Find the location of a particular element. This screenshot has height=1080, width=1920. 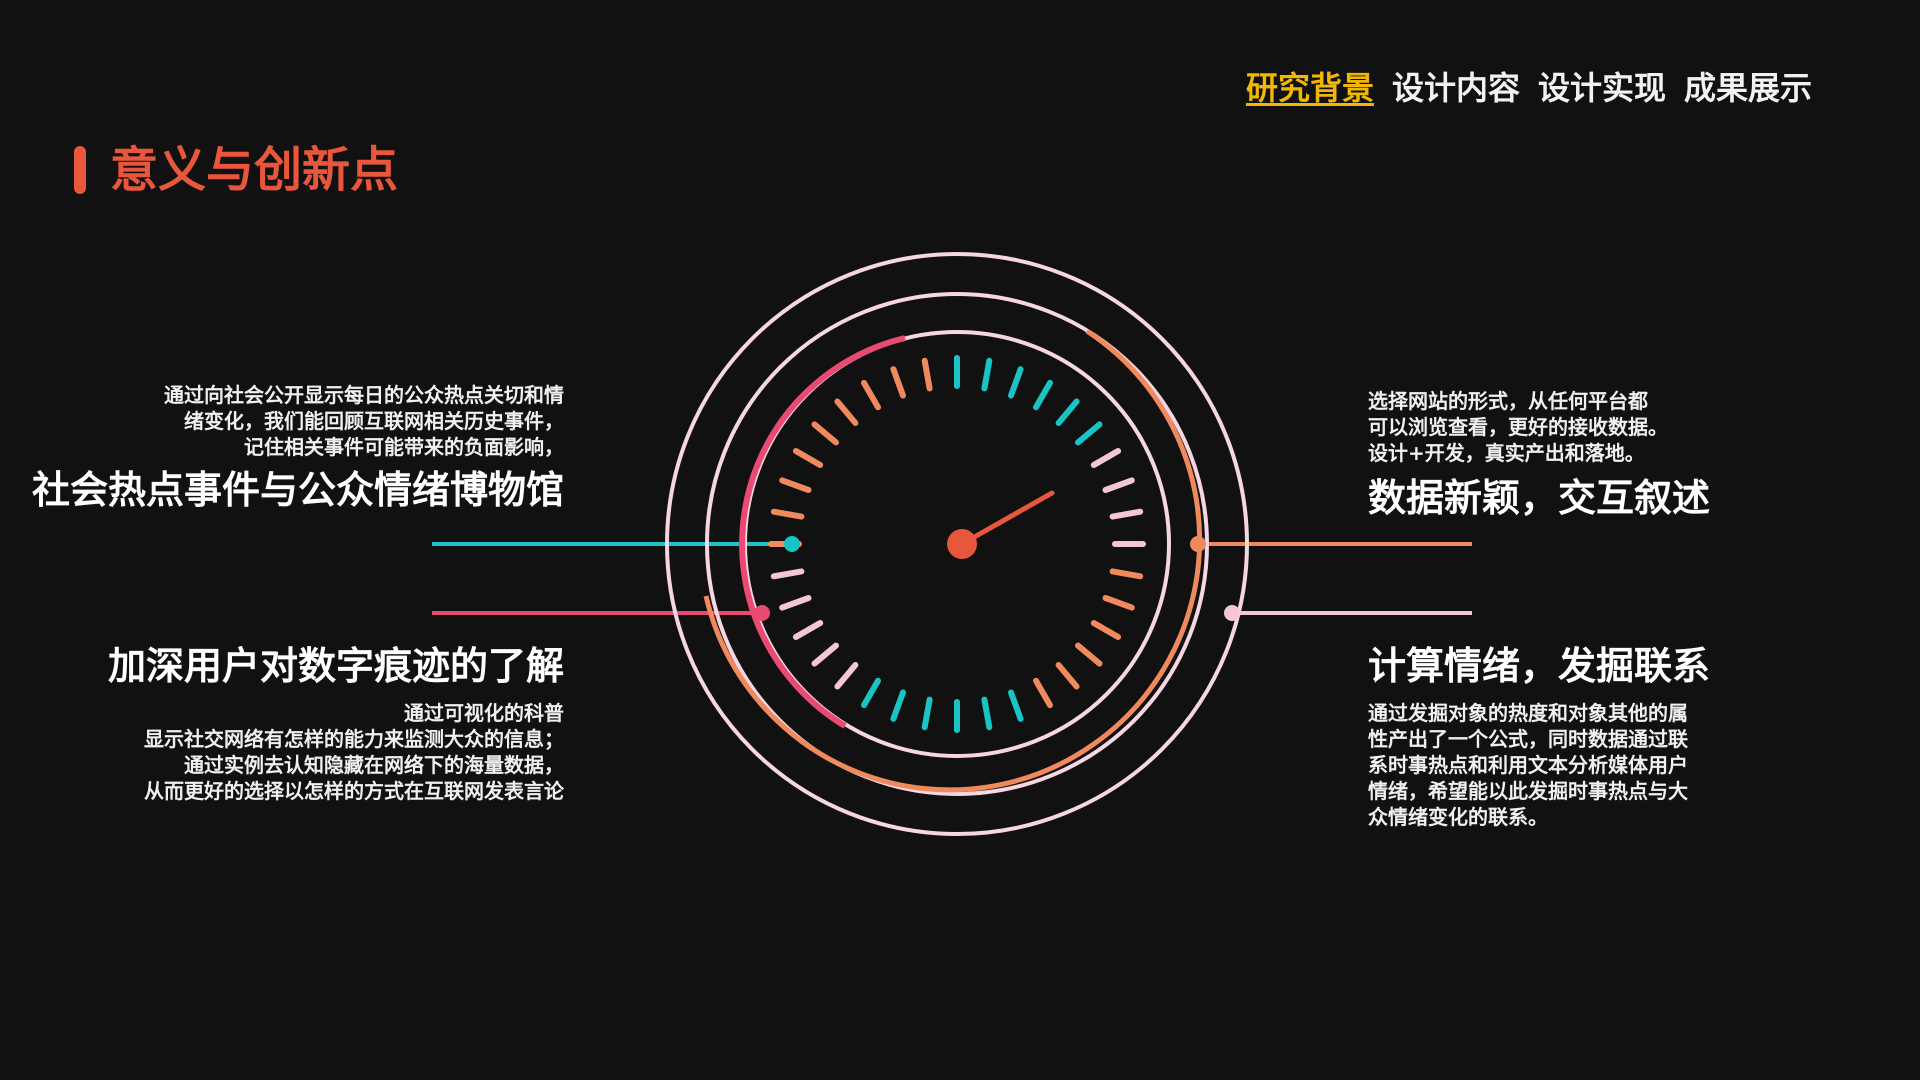

section-heading: 意义与创新点 is located at coordinates (236, 170).